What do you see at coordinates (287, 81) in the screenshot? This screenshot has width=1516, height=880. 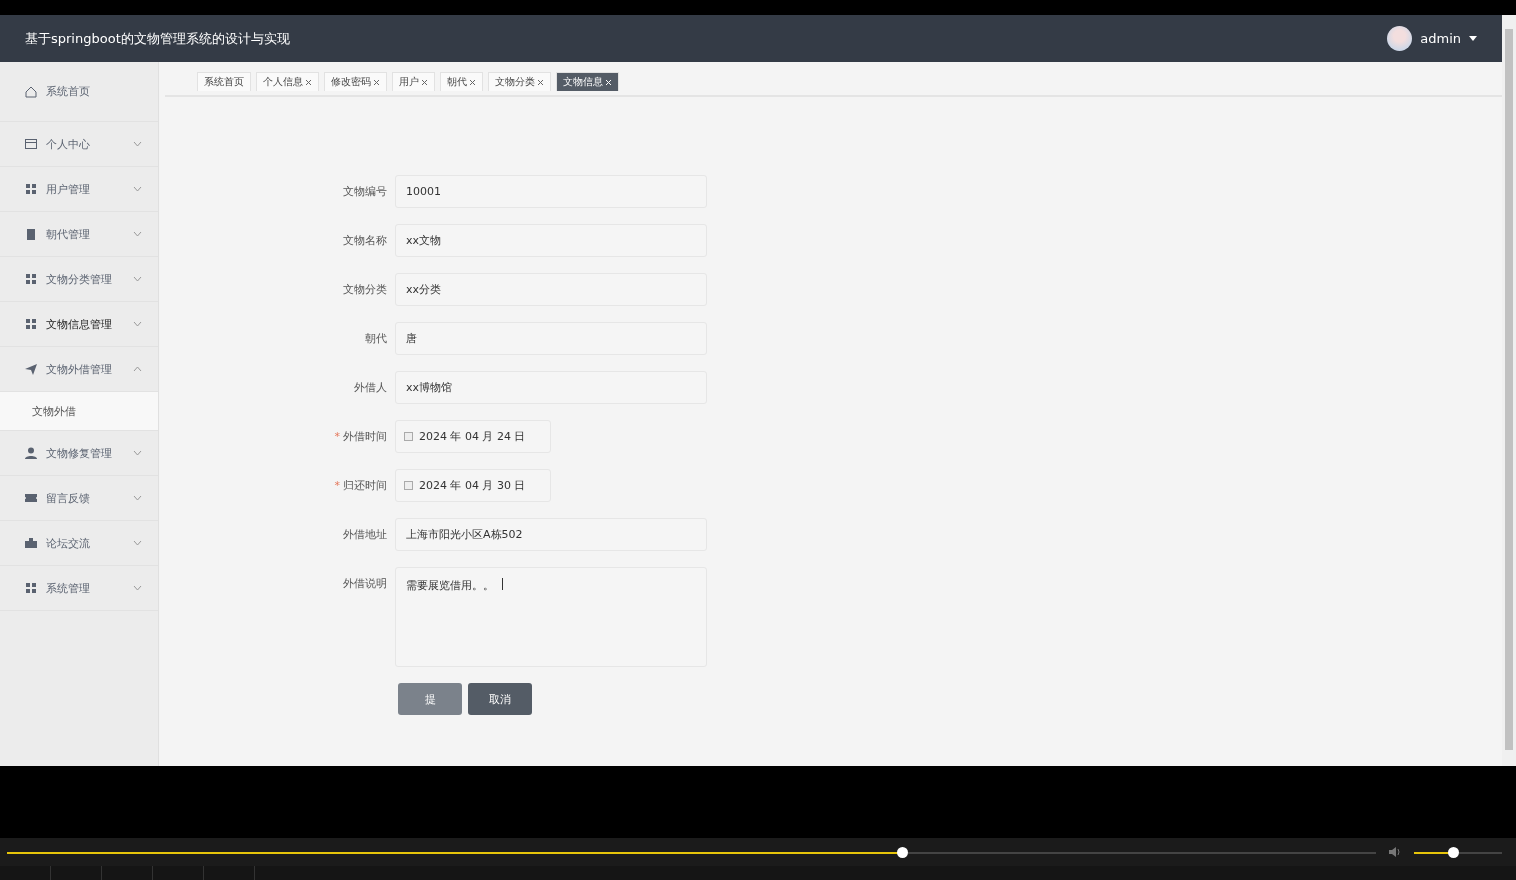 I see `tab: 个人信息` at bounding box center [287, 81].